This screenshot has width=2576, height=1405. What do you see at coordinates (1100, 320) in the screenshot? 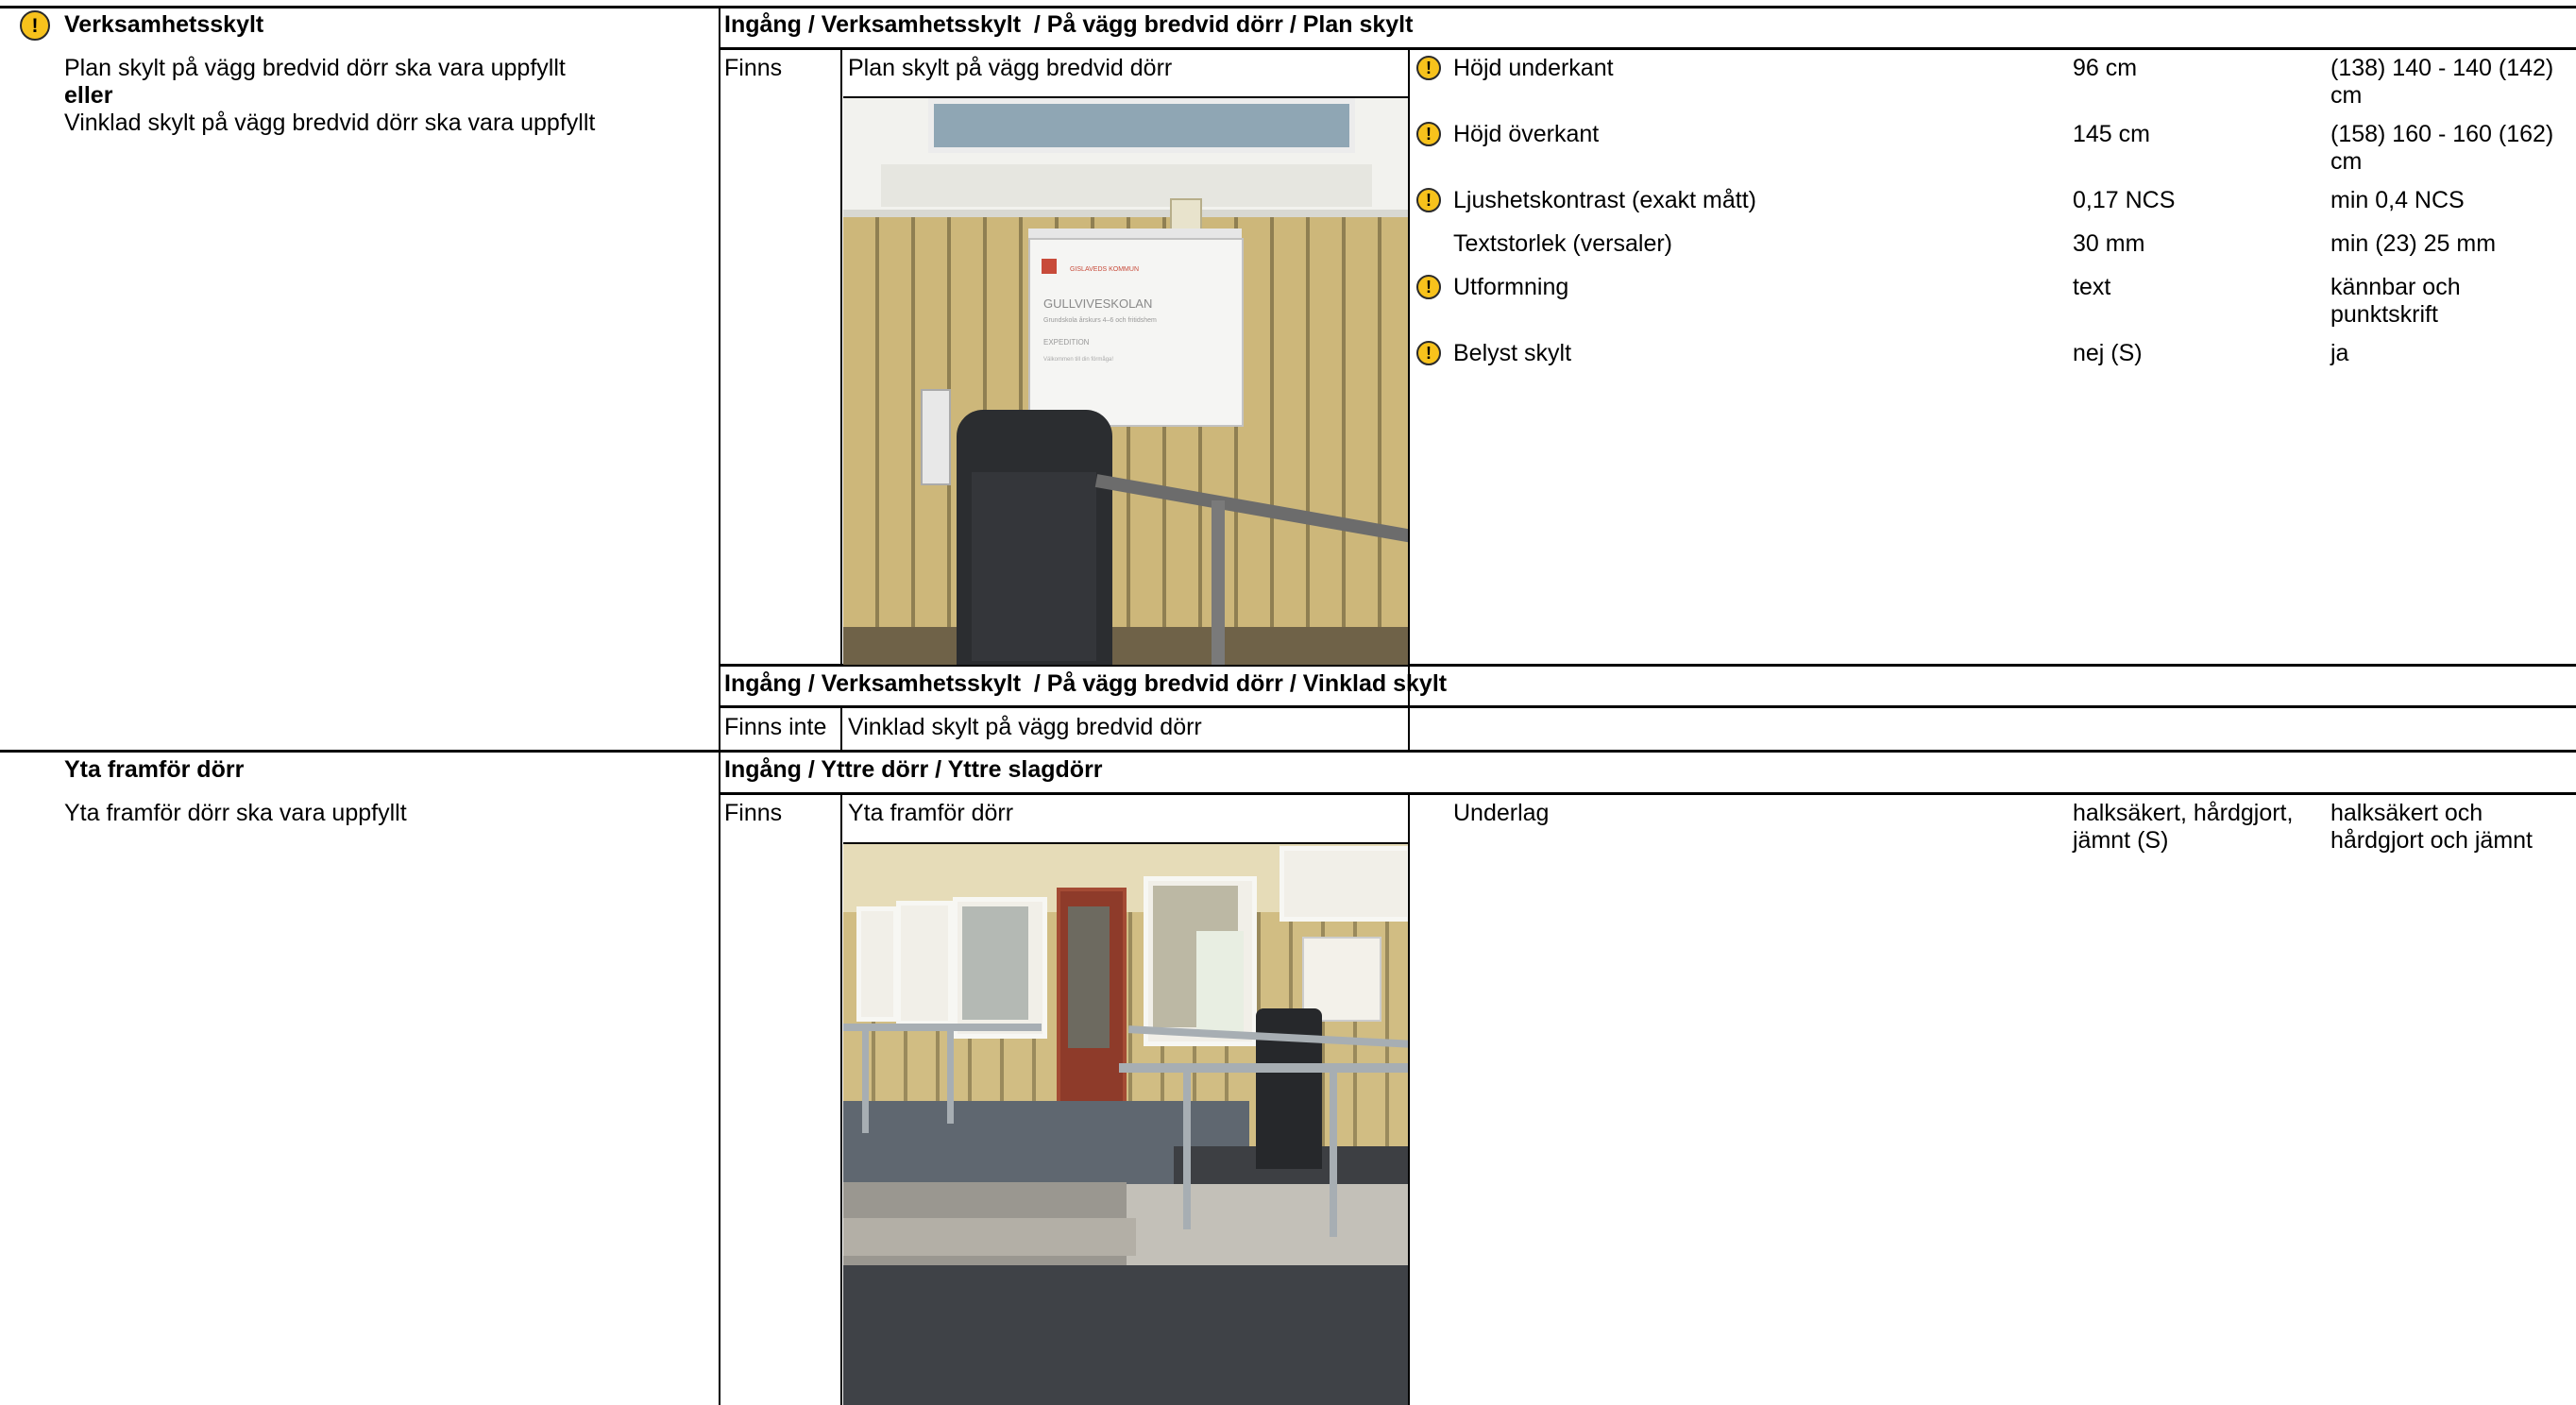
I see `sign-line1: Grundskola årskurs 4–6 och fritidshem` at bounding box center [1100, 320].